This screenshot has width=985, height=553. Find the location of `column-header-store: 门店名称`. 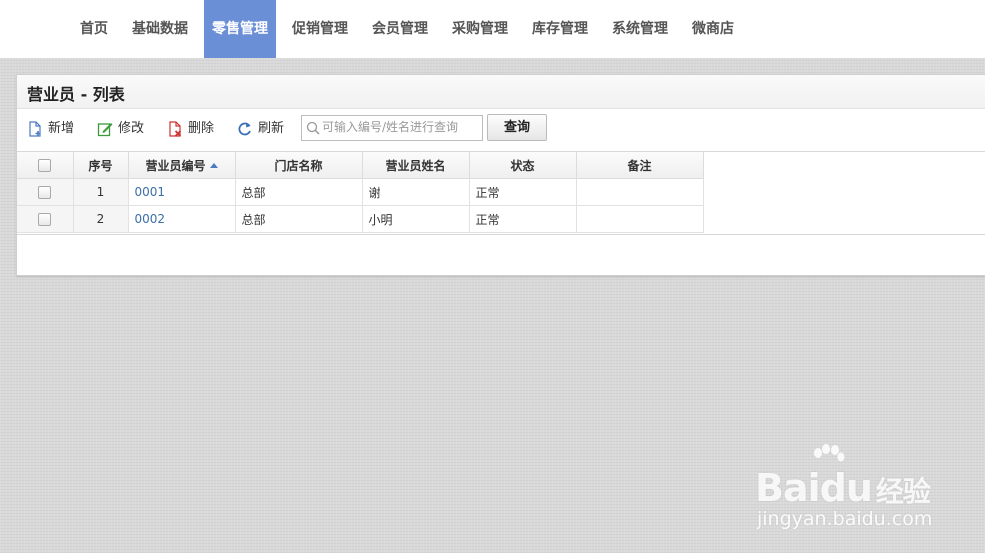

column-header-store: 门店名称 is located at coordinates (299, 165).